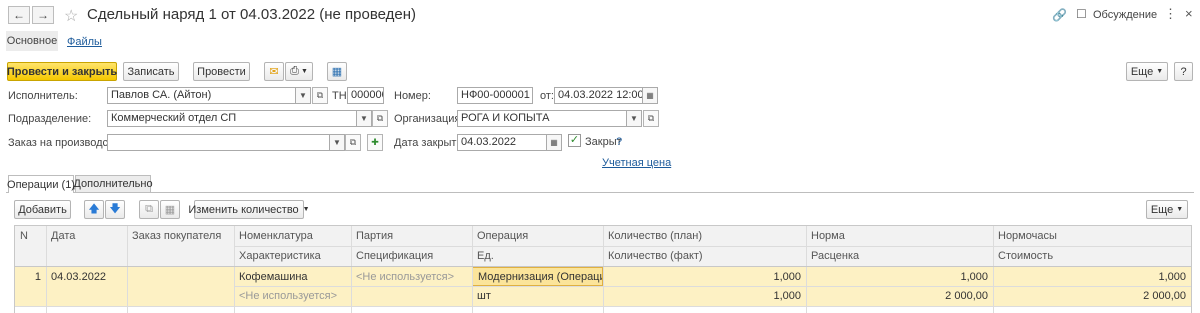  Describe the element at coordinates (337, 71) in the screenshot. I see `structure-icon: ▦` at that location.